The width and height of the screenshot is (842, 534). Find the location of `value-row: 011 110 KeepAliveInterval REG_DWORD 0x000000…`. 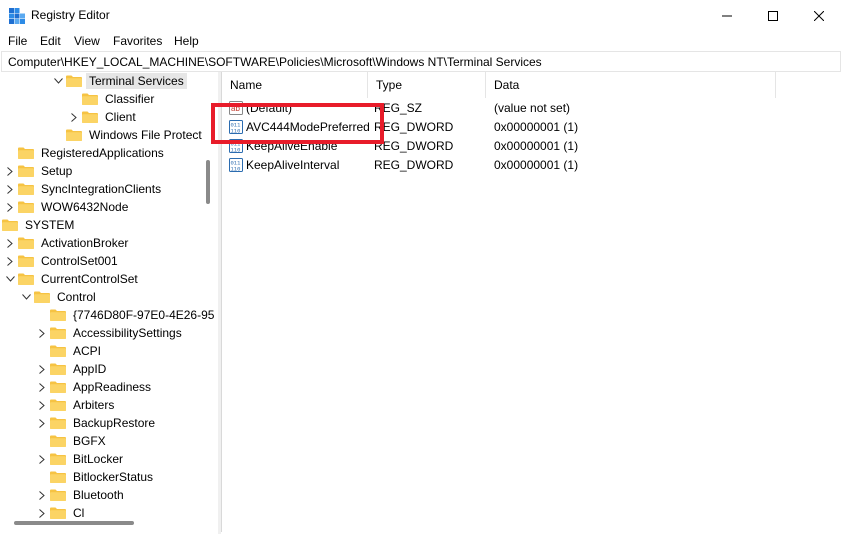

value-row: 011 110 KeepAliveInterval REG_DWORD 0x000000… is located at coordinates (531, 165).